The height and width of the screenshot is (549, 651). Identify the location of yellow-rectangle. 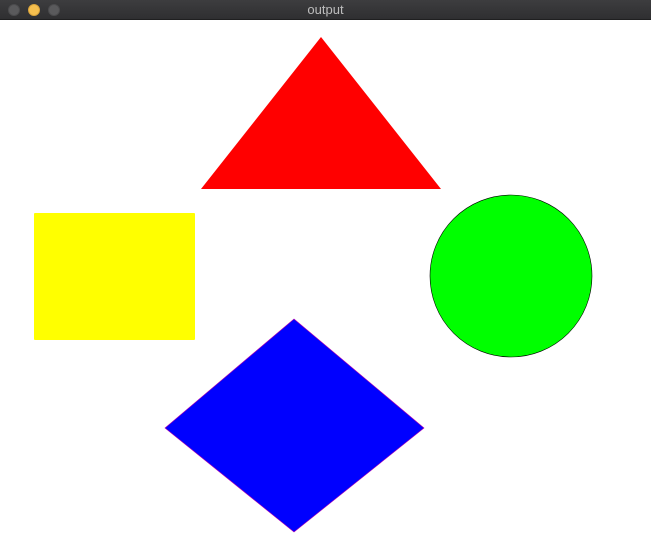
(114, 276).